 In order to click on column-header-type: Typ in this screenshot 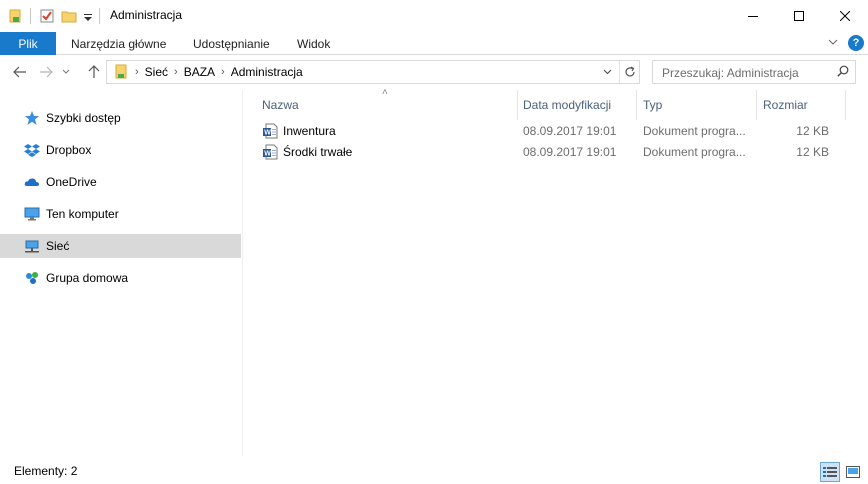, I will do `click(652, 105)`.